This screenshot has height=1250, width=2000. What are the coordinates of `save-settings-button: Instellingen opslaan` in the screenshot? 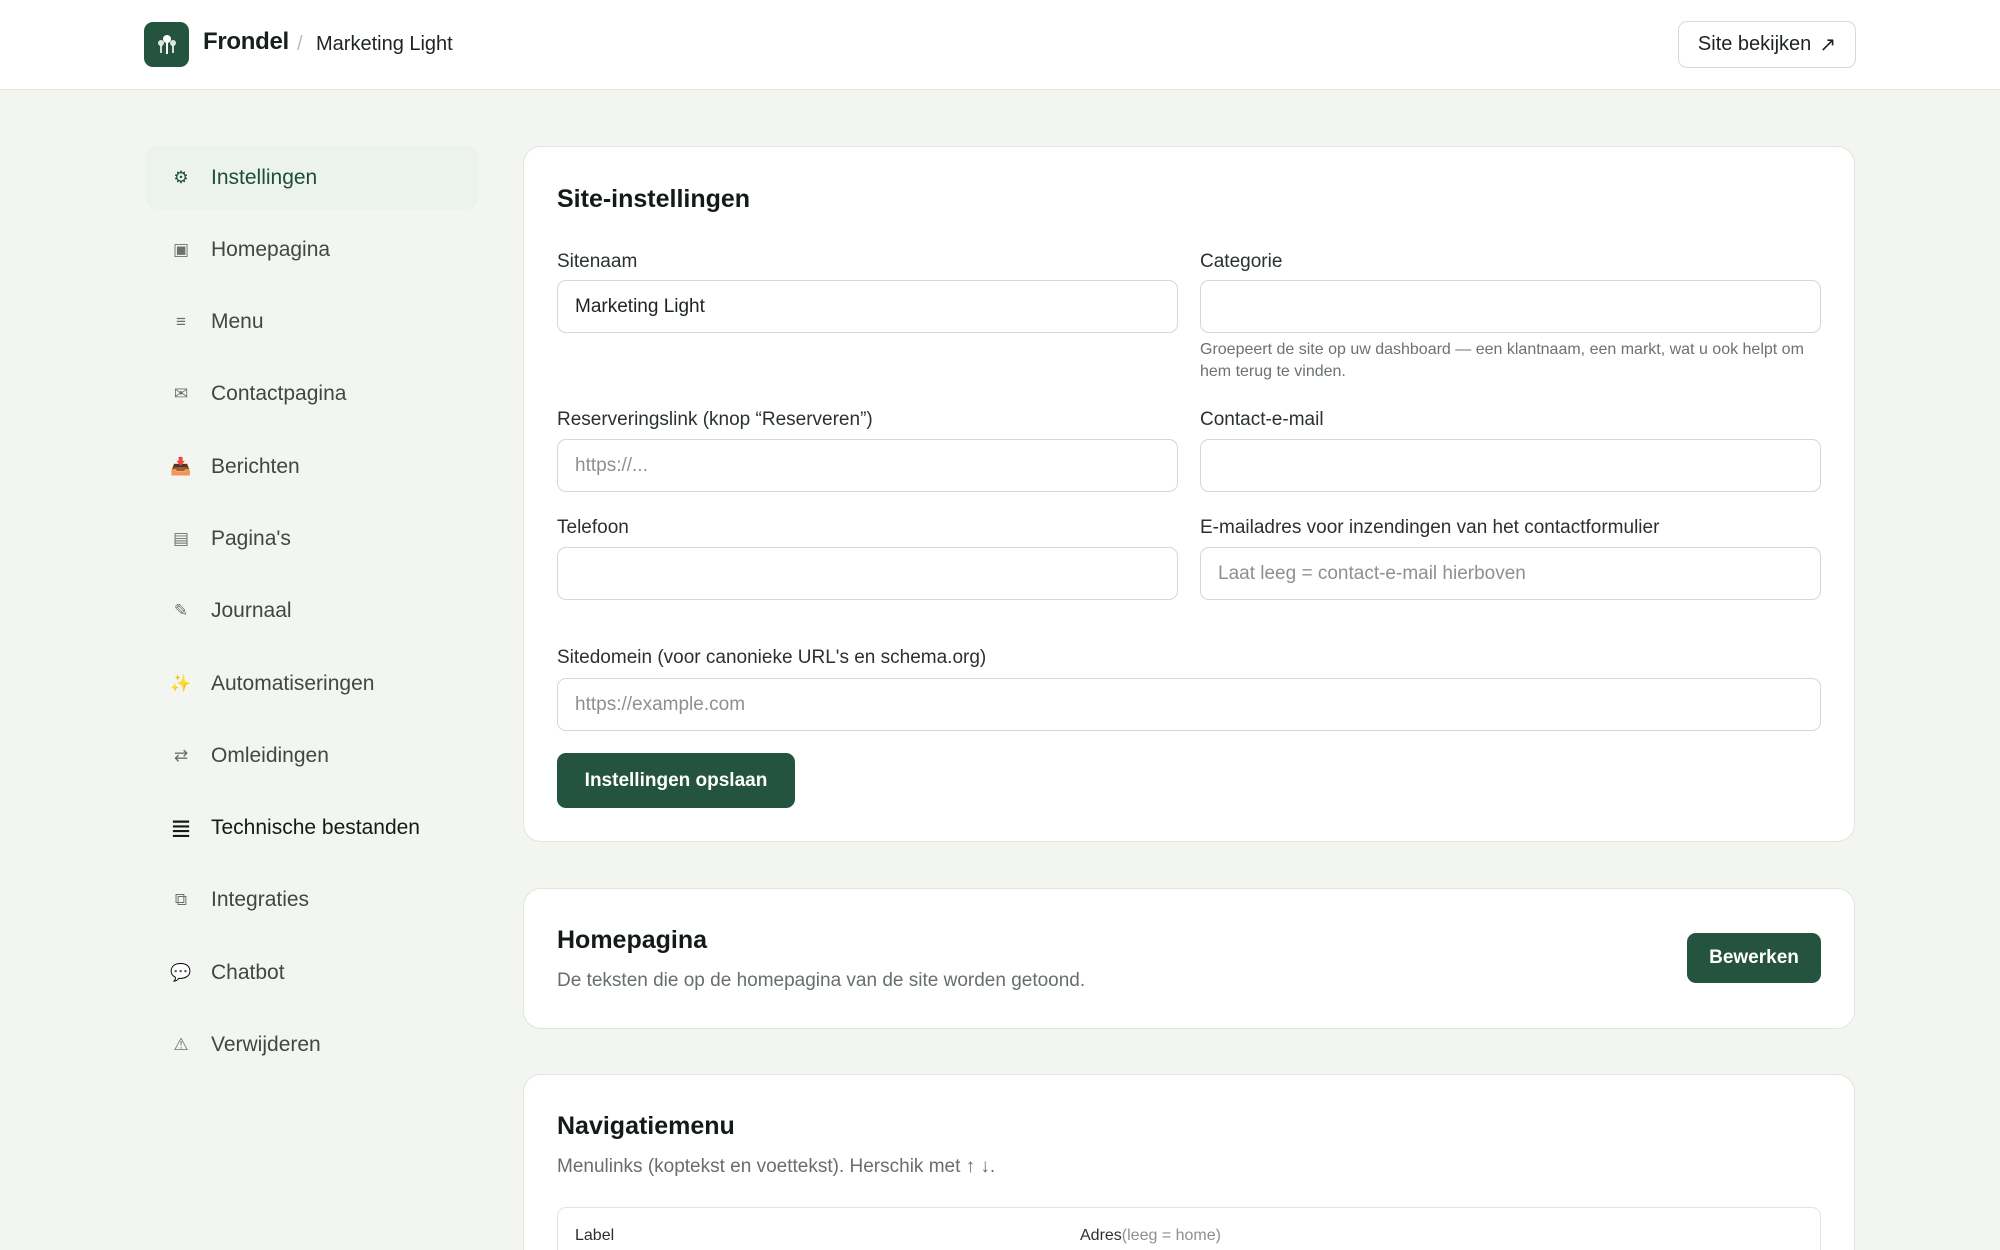 It's located at (676, 780).